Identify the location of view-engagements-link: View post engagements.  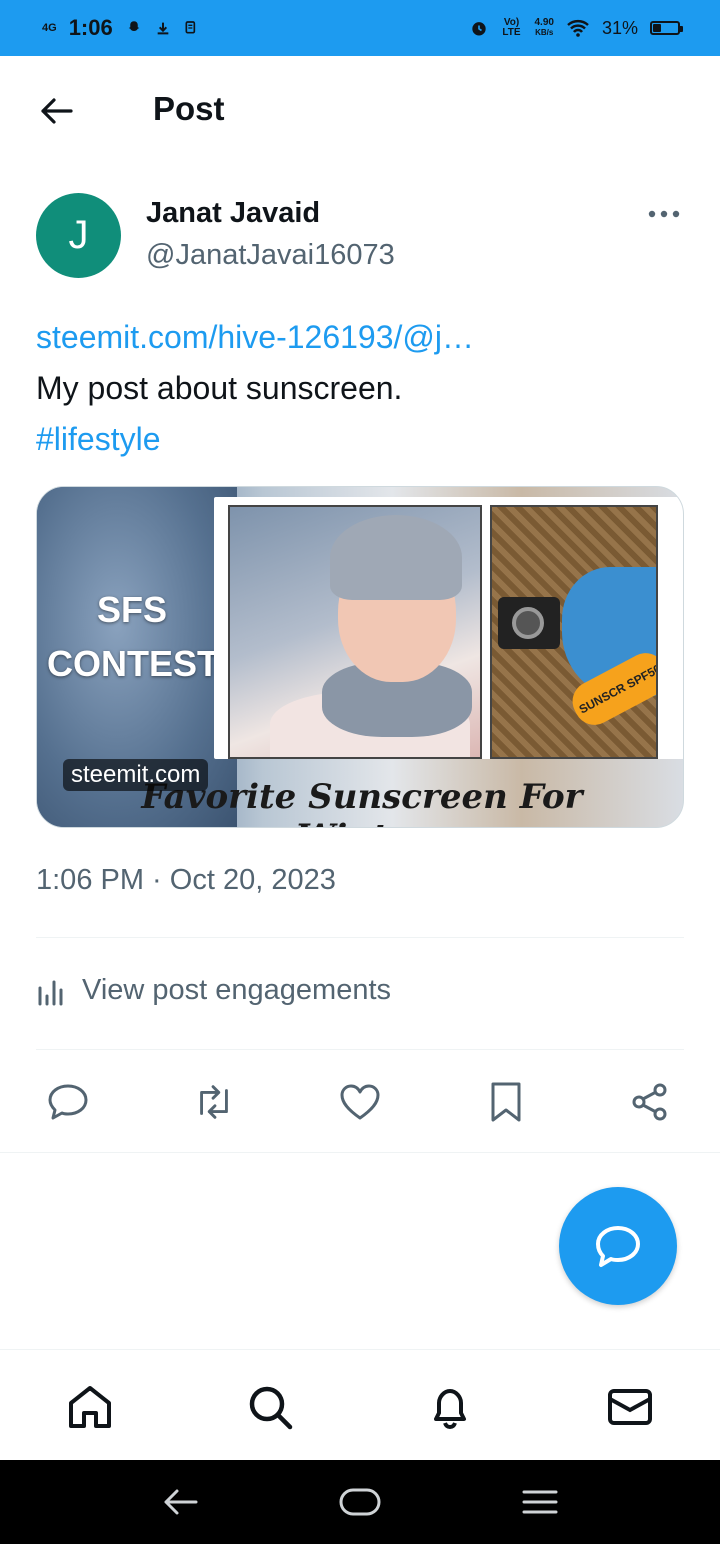
(213, 990).